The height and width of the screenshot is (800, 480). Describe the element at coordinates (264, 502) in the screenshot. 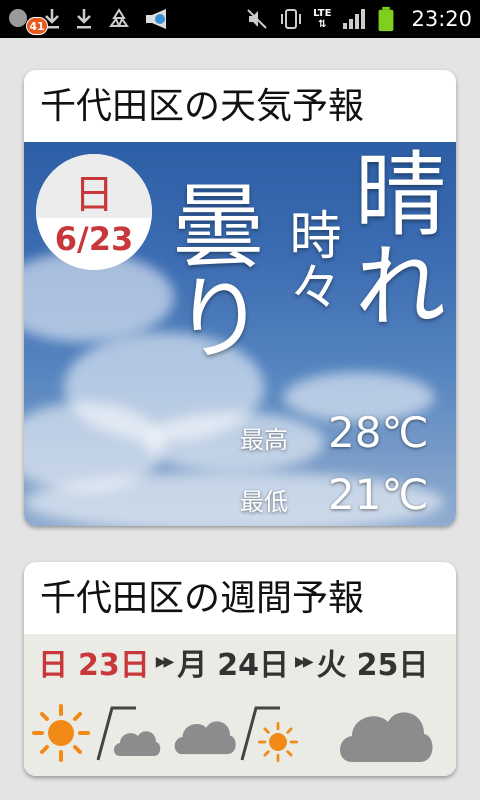

I see `low-temp-label: 最低` at that location.